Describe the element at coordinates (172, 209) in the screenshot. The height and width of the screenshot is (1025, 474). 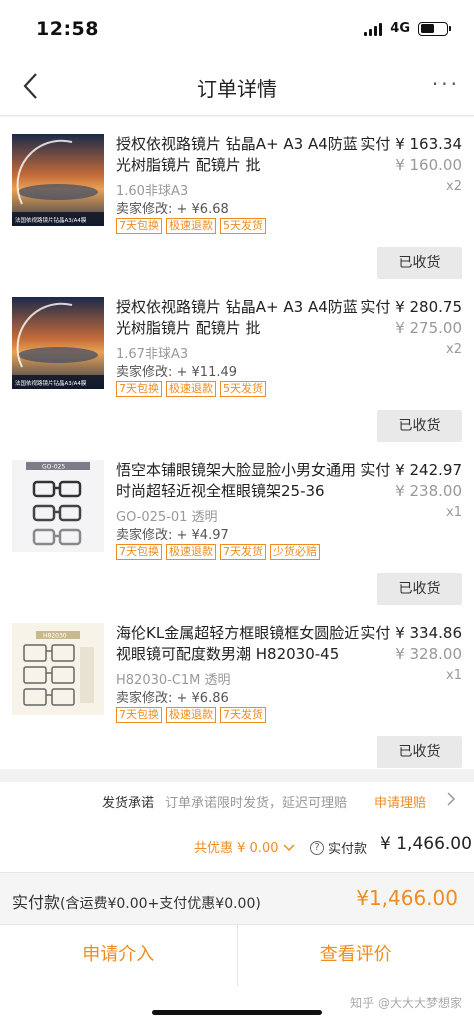
I see `seller-adjustment: 卖家修改: + ¥6.68` at that location.